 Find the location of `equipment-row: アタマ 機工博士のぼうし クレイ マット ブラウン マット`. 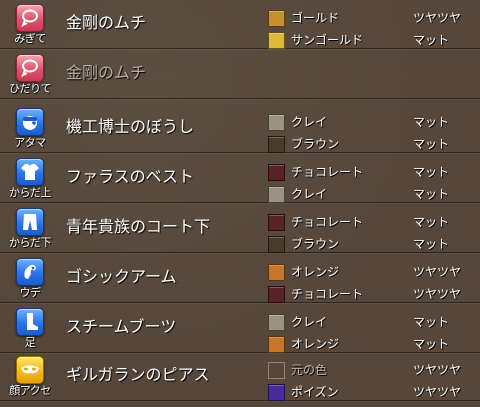

equipment-row: アタマ 機工博士のぼうし クレイ マット ブラウン マット is located at coordinates (240, 128).